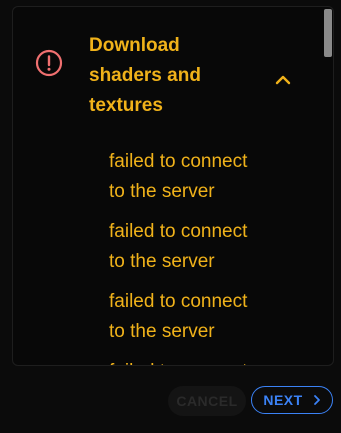  Describe the element at coordinates (283, 400) in the screenshot. I see `next-button-label: NEXT` at that location.